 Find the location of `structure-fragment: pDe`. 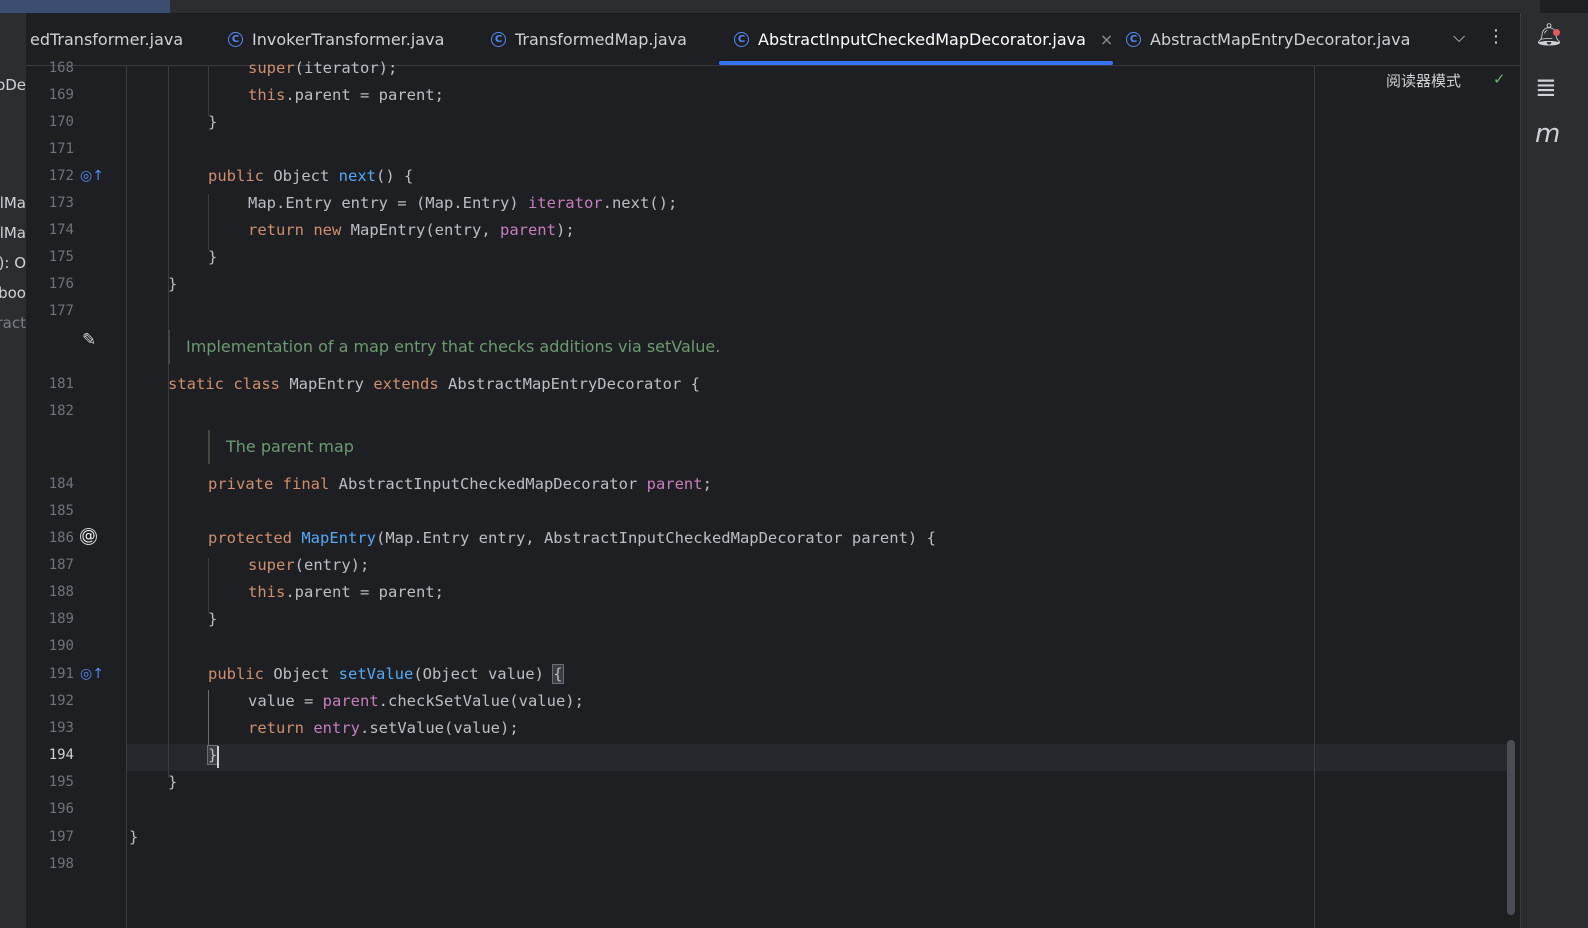

structure-fragment: pDe is located at coordinates (13, 85).